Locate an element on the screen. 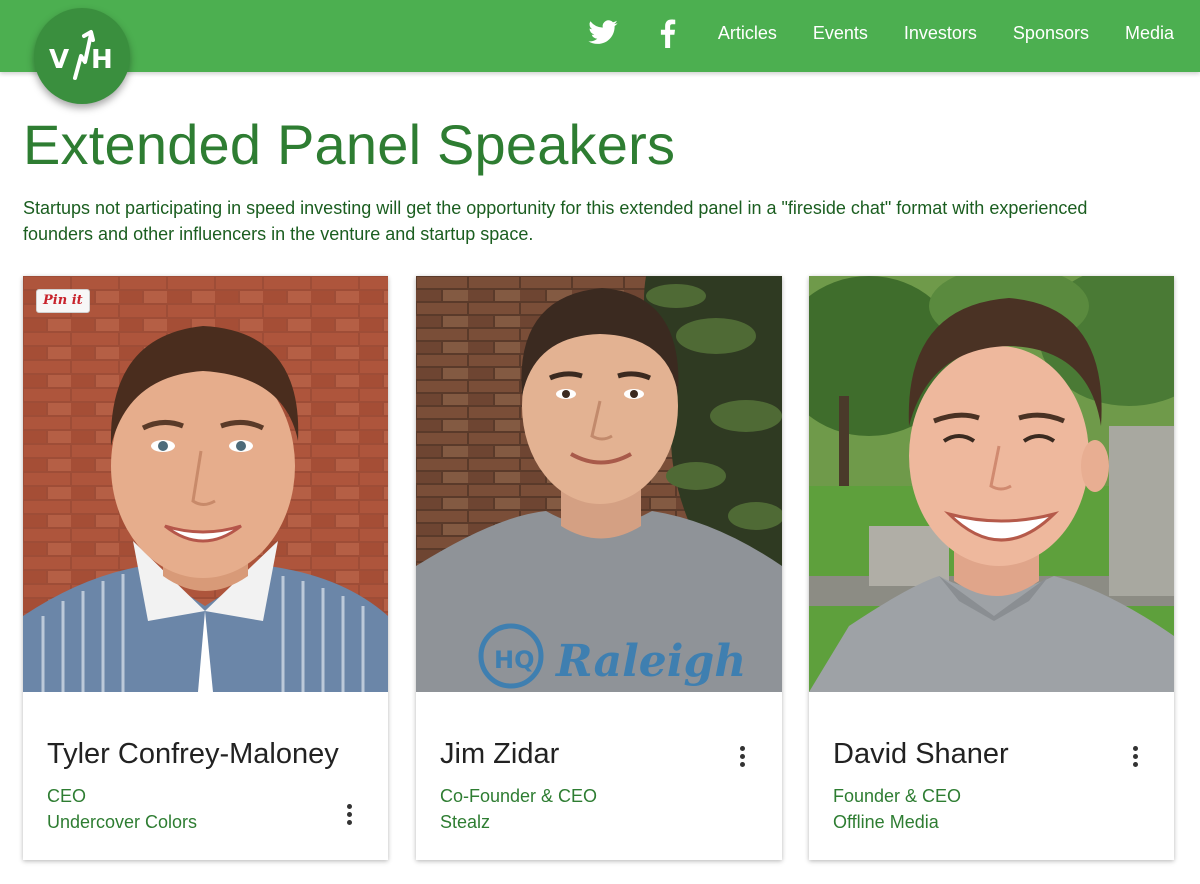 The height and width of the screenshot is (884, 1200). logo-mark: V H is located at coordinates (81, 55).